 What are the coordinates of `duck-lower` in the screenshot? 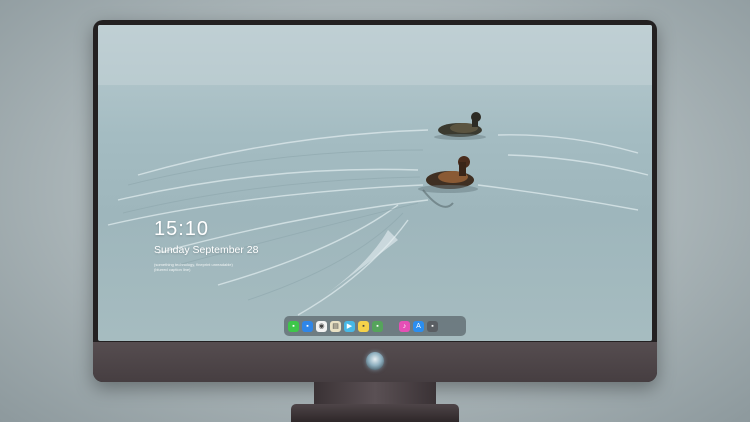 It's located at (448, 182).